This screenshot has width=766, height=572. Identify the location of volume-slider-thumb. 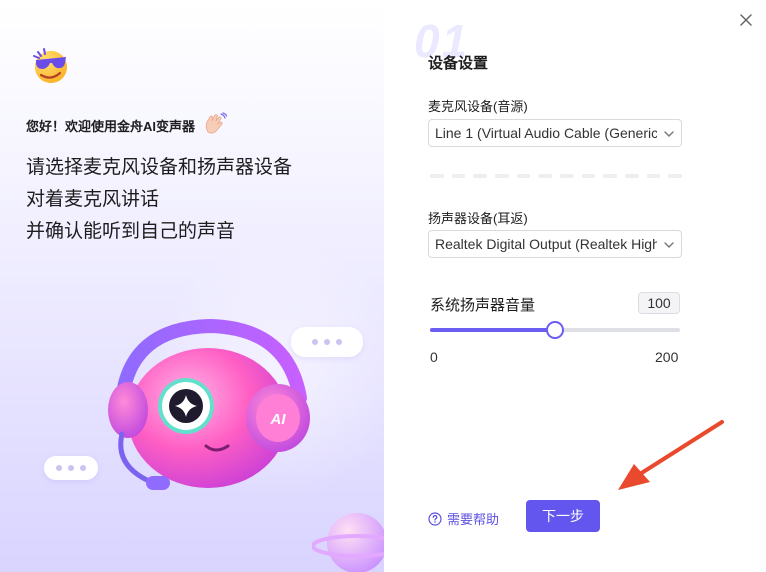
(555, 330).